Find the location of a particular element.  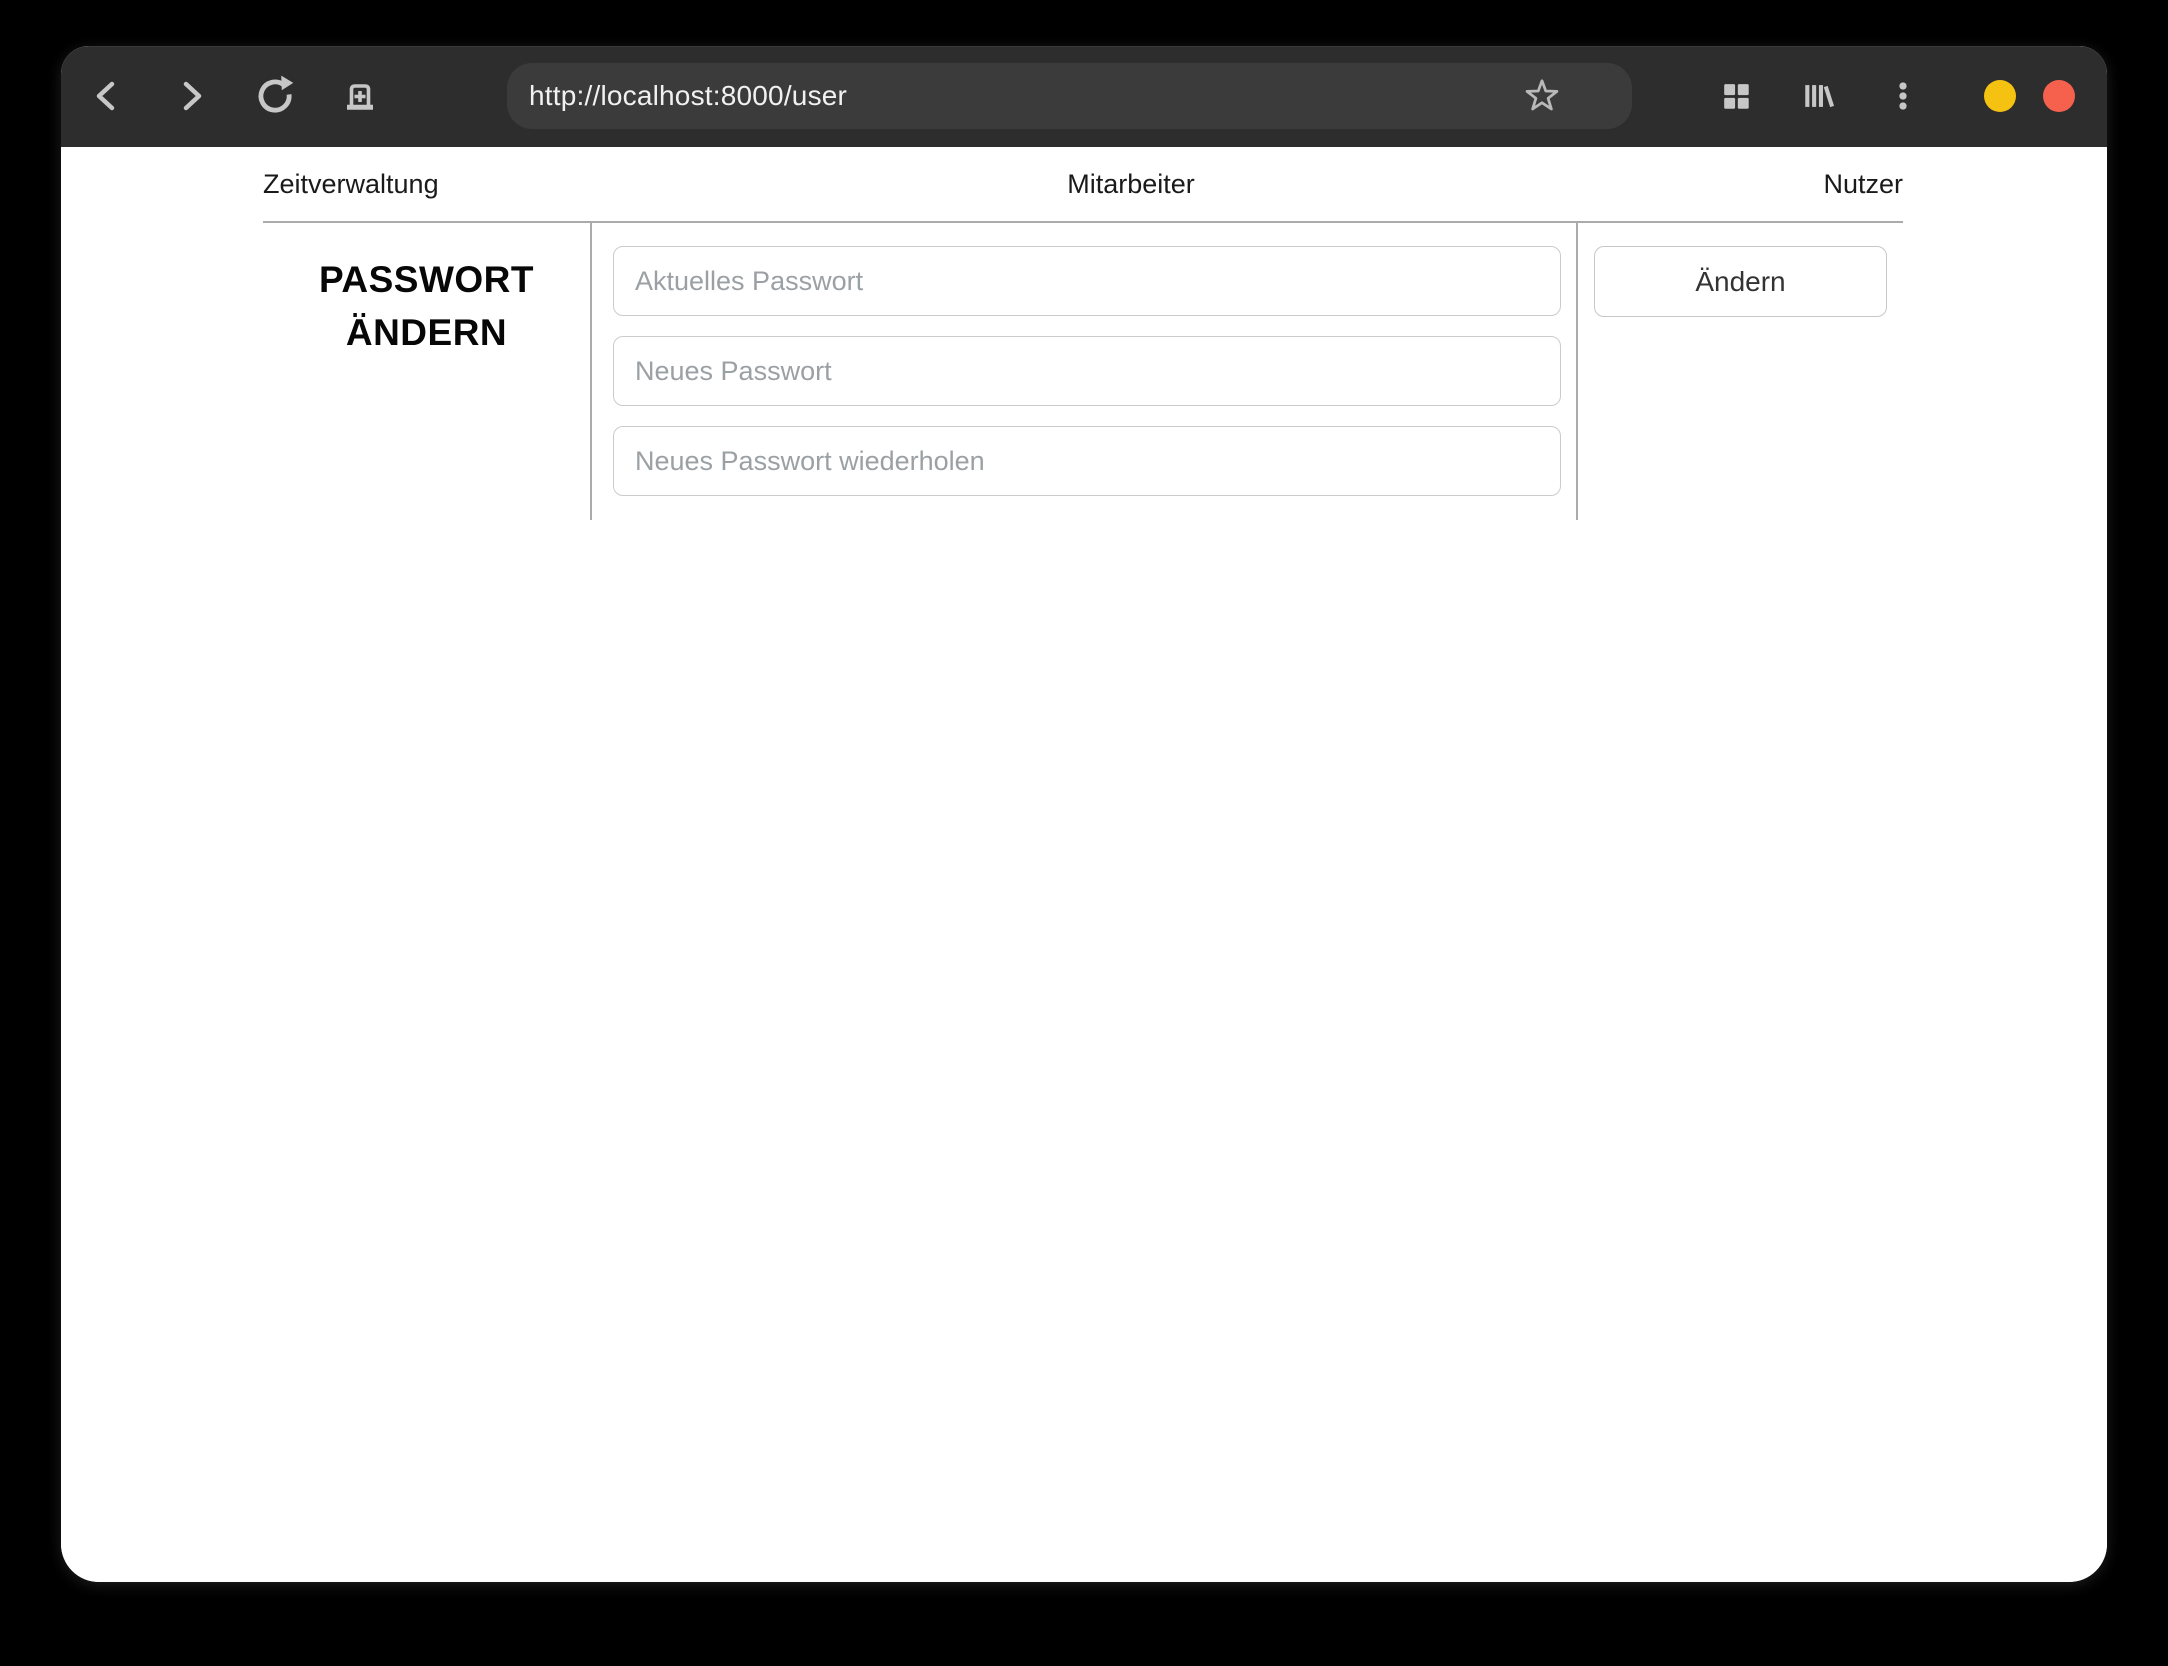

password-fields-cell is located at coordinates (1085, 371).